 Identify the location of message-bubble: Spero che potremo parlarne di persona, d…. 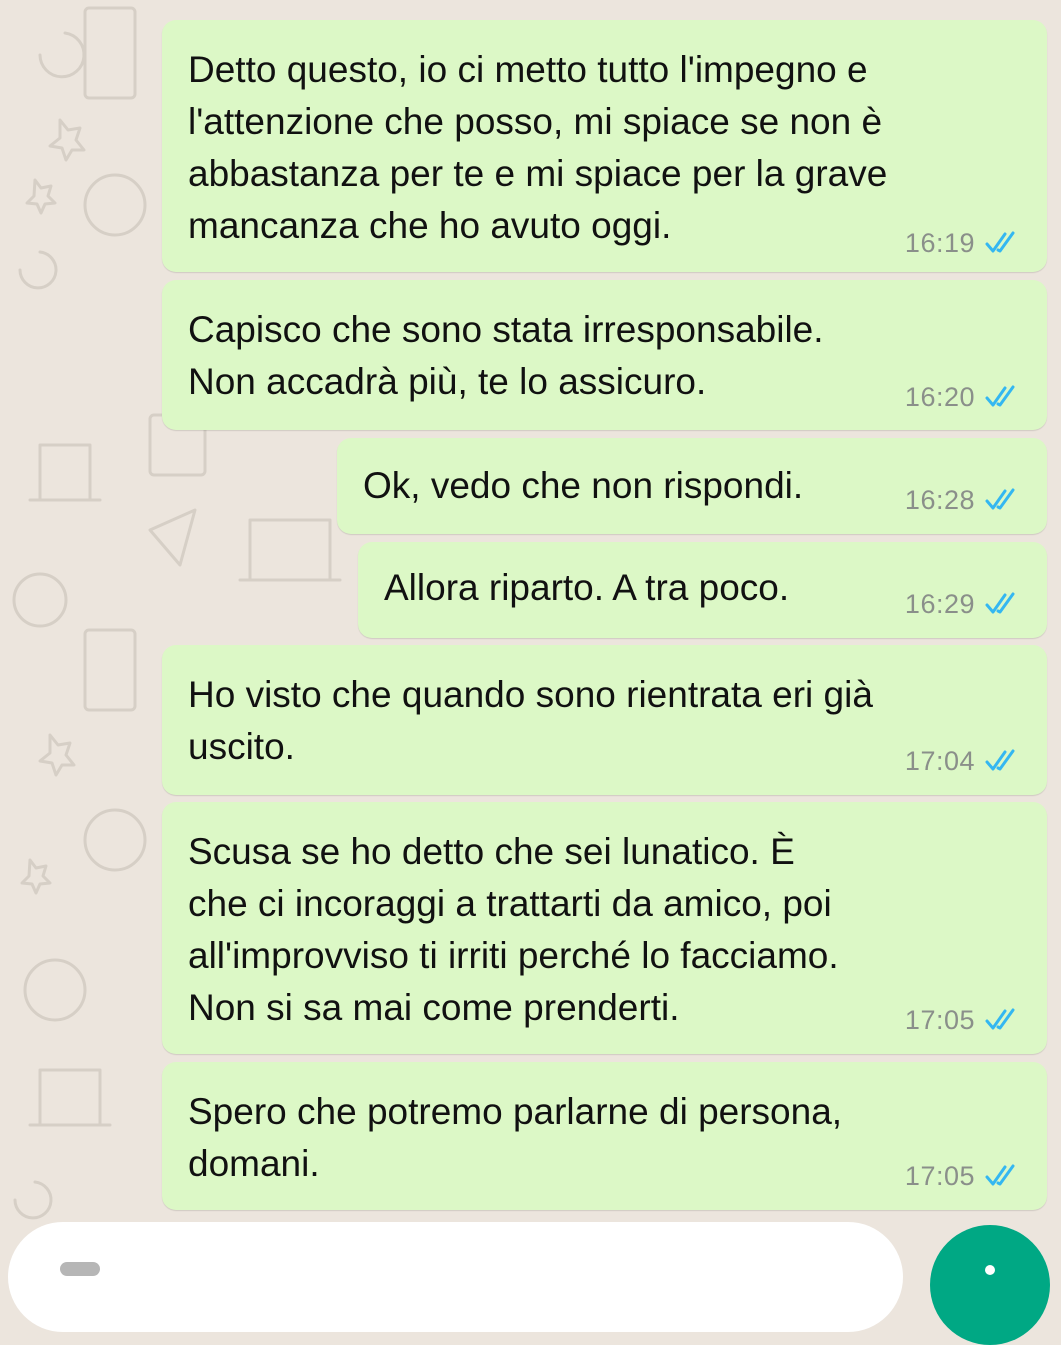
(604, 1136).